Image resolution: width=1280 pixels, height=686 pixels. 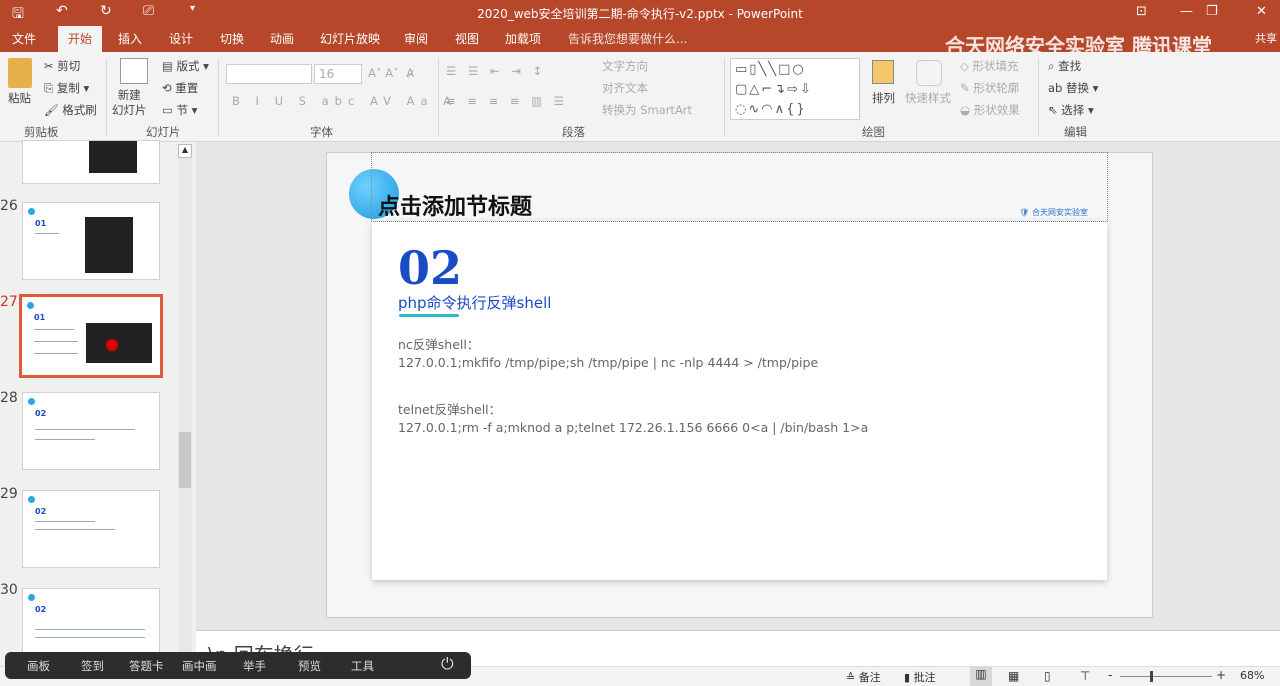 I want to click on cut-label: 剪切, so click(x=69, y=66).